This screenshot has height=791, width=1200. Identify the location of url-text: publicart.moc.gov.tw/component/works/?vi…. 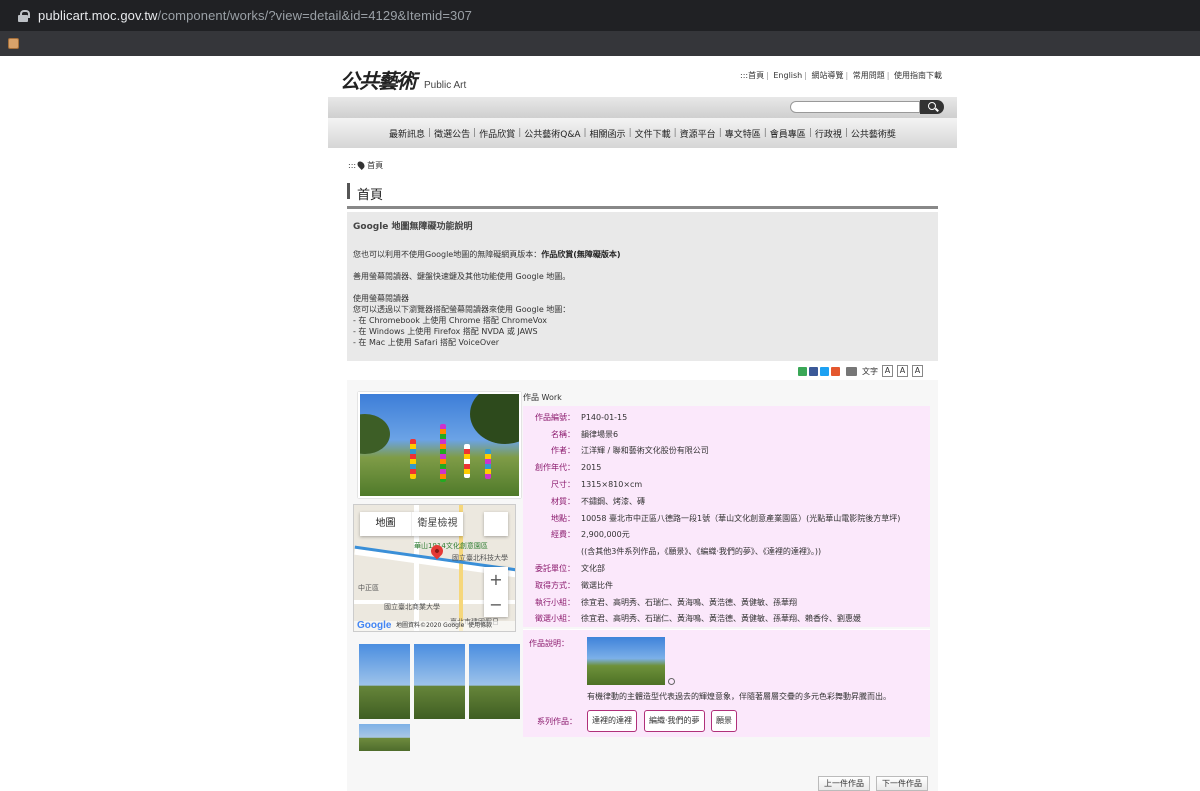
(255, 15).